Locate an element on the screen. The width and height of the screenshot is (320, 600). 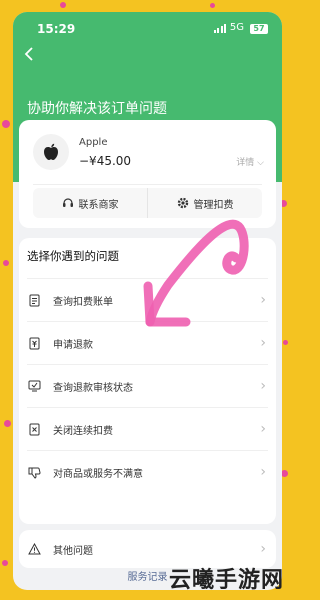
list-item-label: 其他问题 is located at coordinates (73, 551).